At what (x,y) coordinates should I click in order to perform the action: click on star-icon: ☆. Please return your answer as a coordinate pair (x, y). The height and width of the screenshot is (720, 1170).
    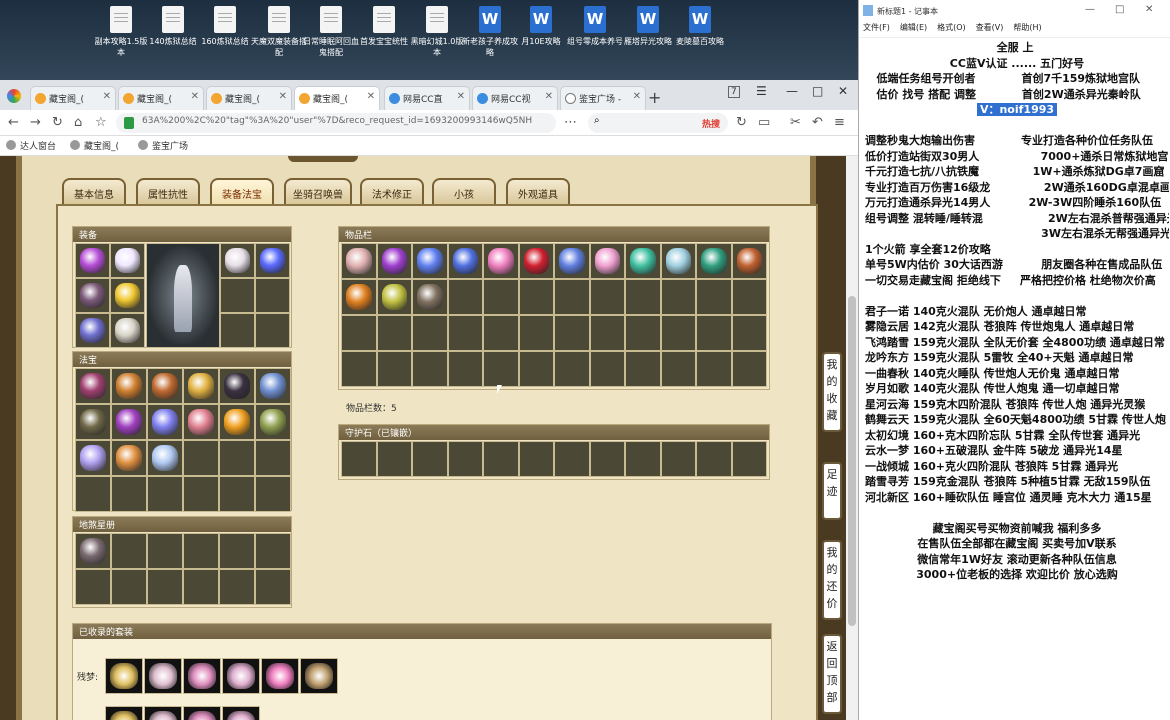
    Looking at the image, I should click on (101, 122).